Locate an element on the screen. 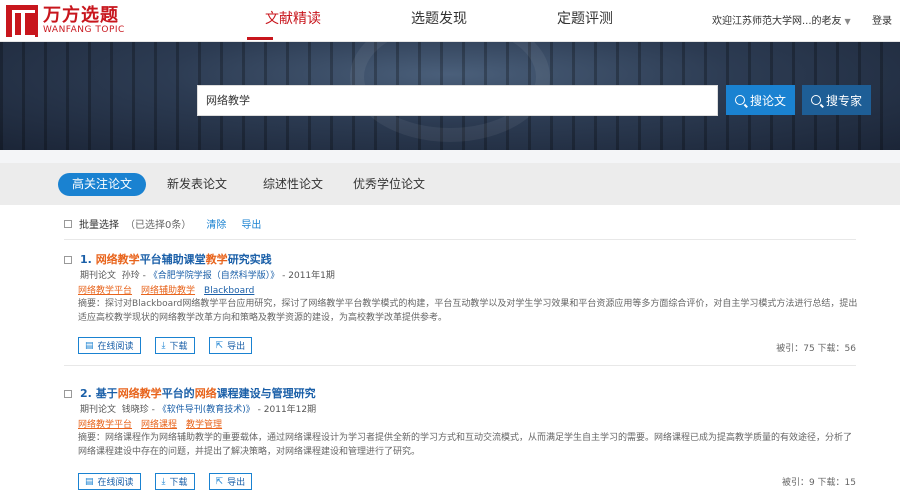  title-segment: 课程建设与管理研究 is located at coordinates (266, 393).